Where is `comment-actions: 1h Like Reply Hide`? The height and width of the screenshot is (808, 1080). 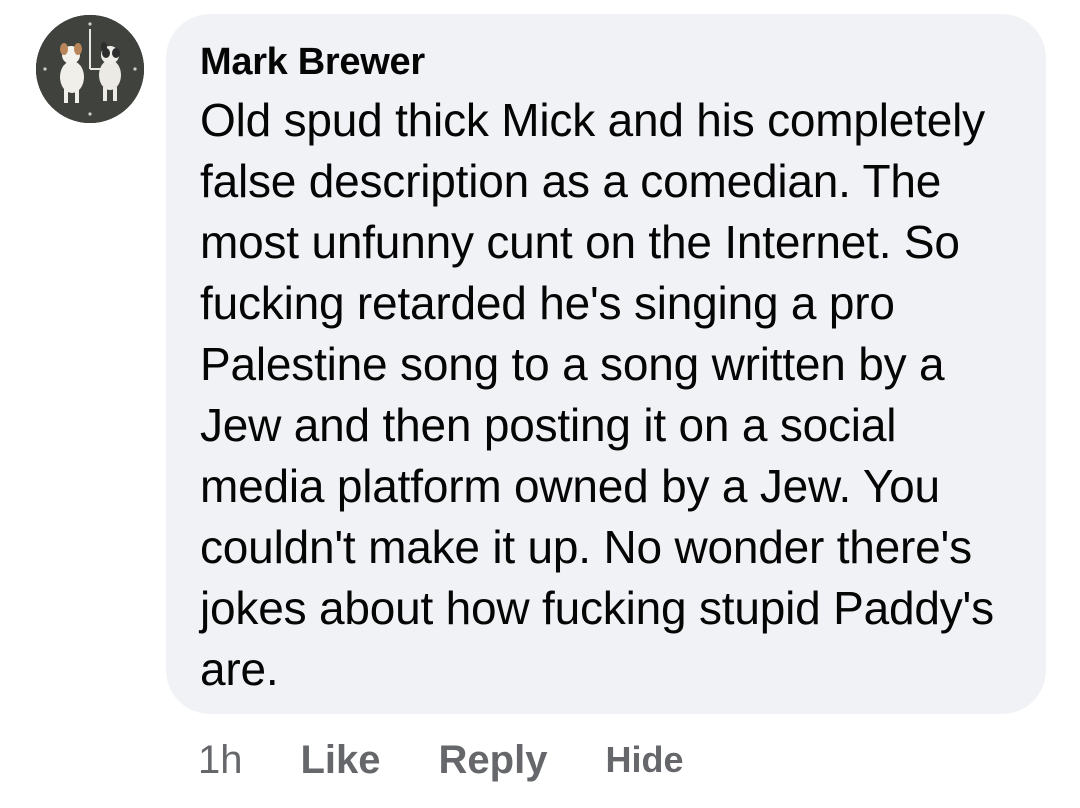
comment-actions: 1h Like Reply Hide is located at coordinates (441, 760).